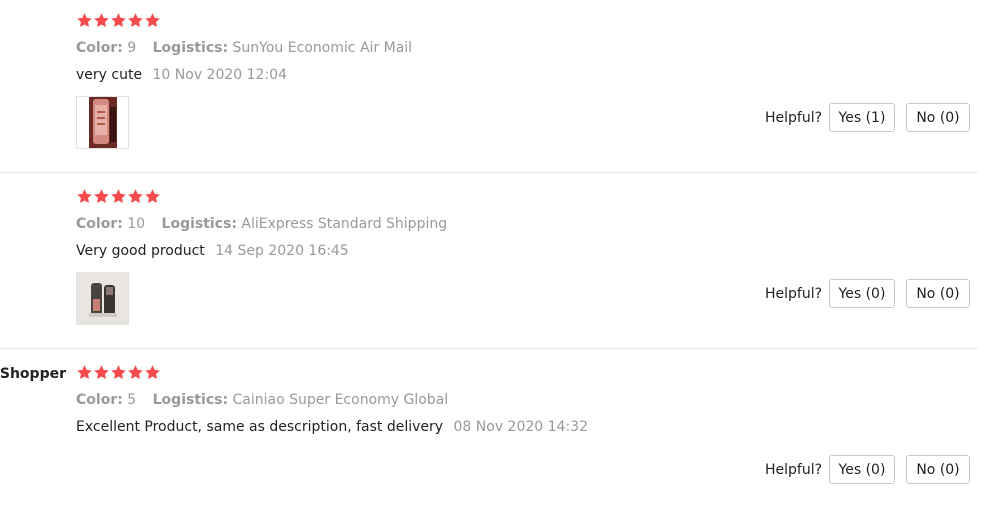 The image size is (1000, 524). I want to click on color-value: 10, so click(136, 224).